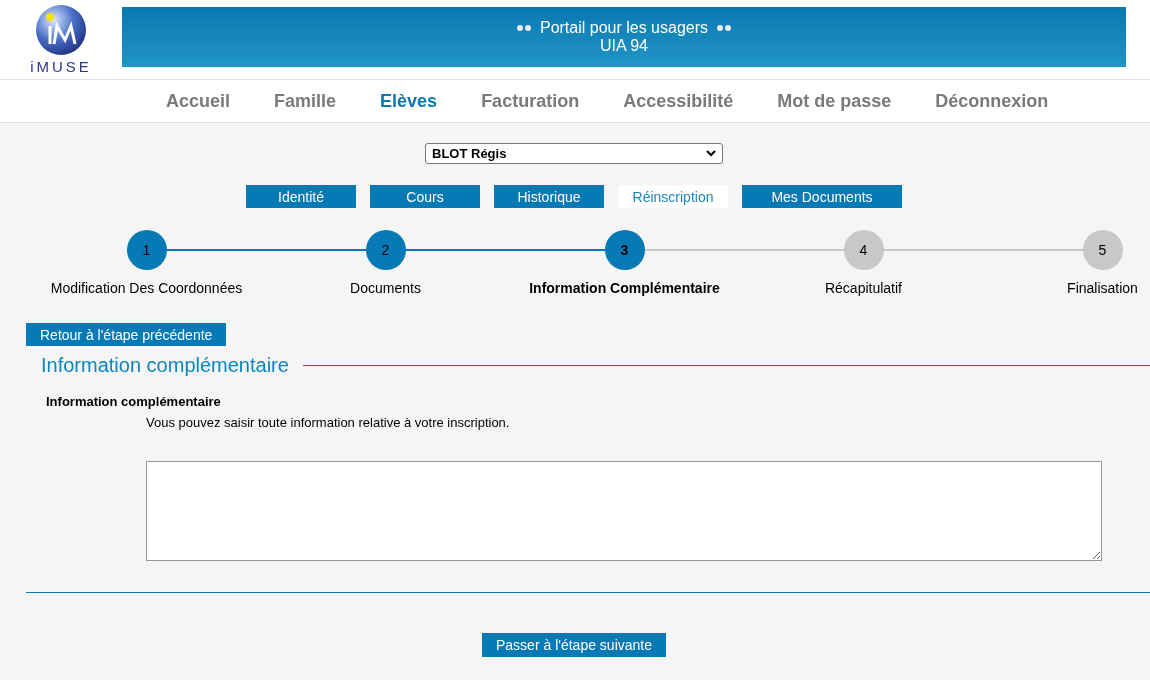 The image size is (1150, 680). I want to click on tab: Cours, so click(425, 196).